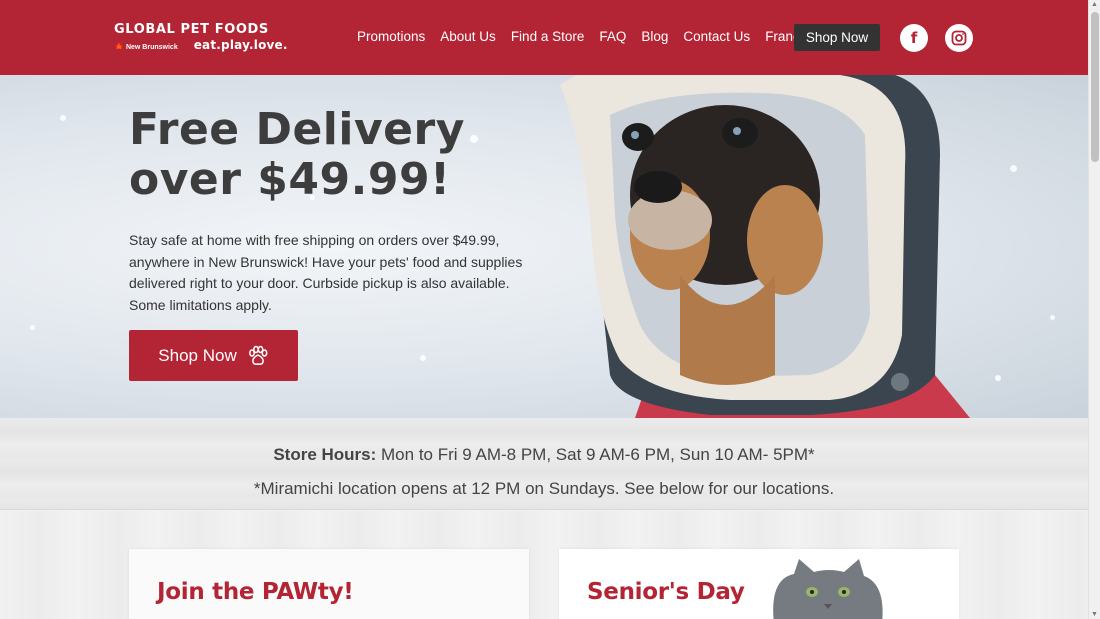 This screenshot has width=1100, height=619. I want to click on instagram-icon, so click(959, 38).